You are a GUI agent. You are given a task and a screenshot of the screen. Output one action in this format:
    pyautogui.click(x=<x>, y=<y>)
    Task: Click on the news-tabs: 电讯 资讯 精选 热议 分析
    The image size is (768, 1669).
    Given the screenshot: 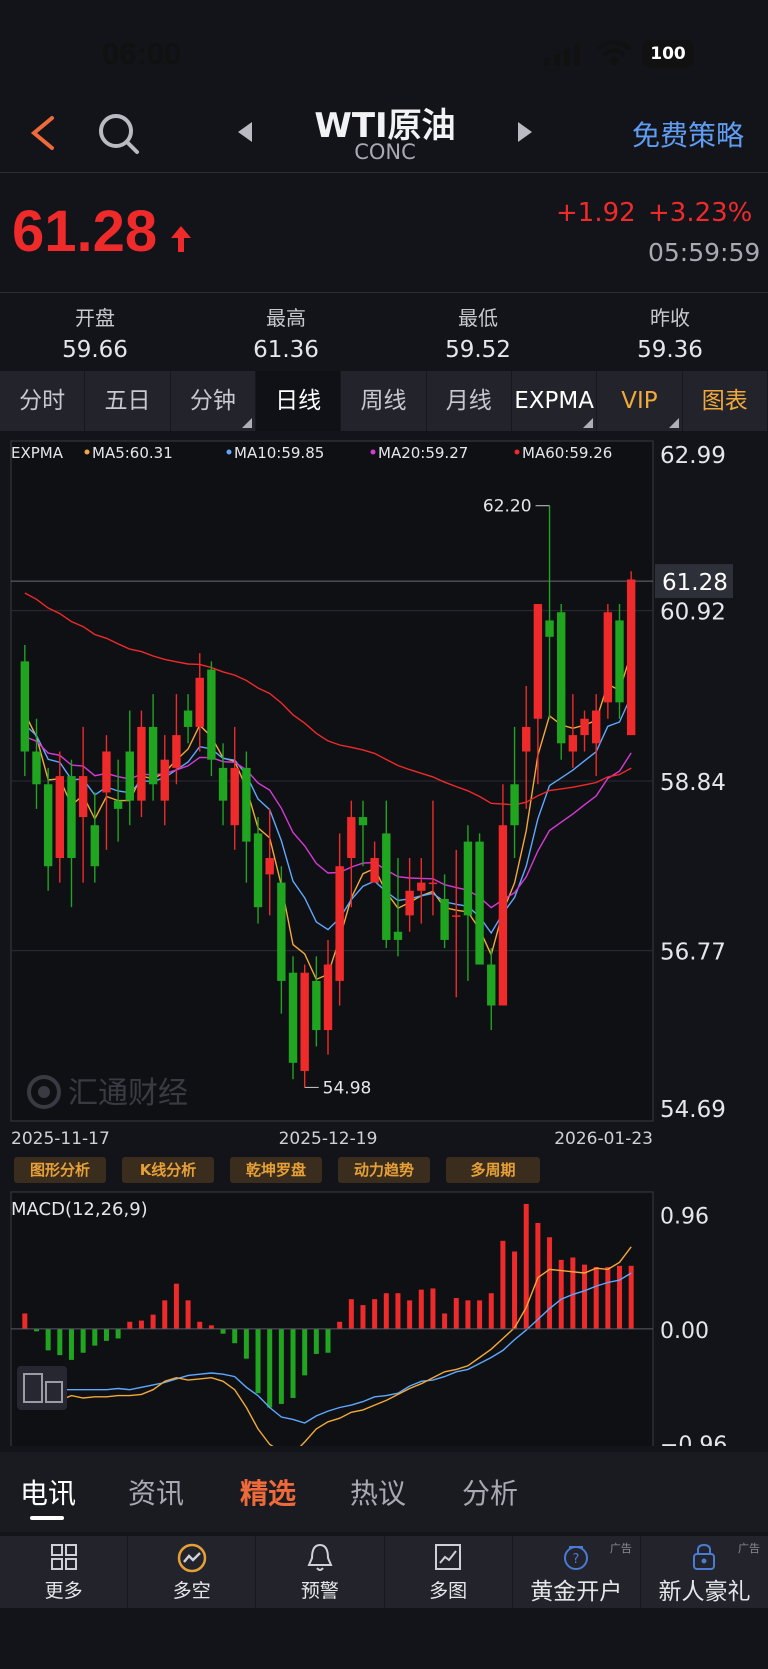 What is the action you would take?
    pyautogui.click(x=384, y=1492)
    